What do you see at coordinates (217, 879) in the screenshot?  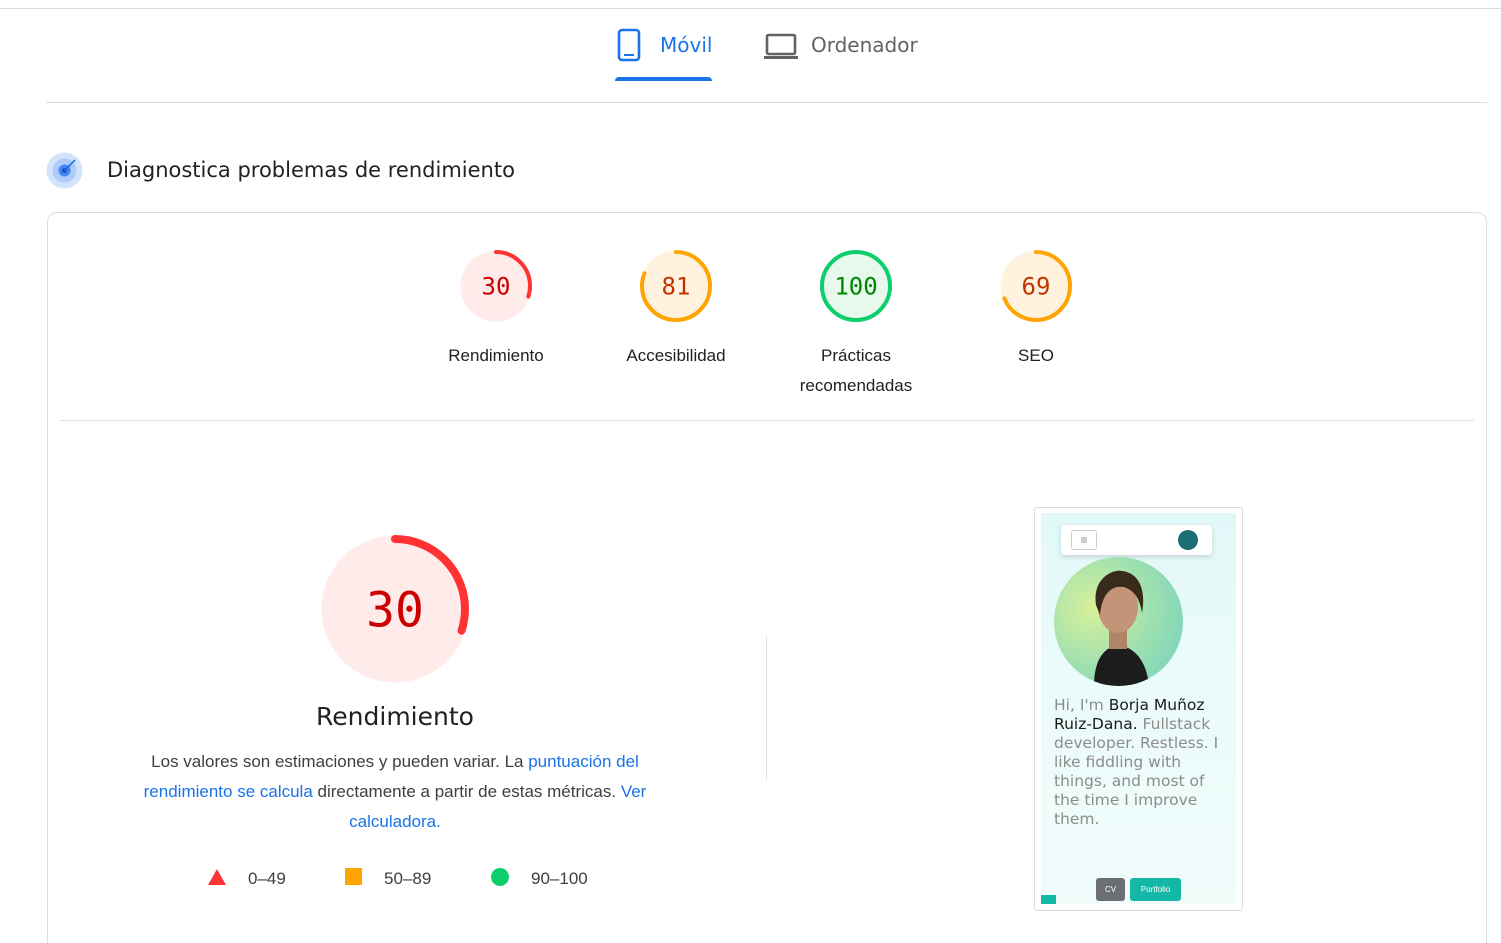 I see `triangle-icon` at bounding box center [217, 879].